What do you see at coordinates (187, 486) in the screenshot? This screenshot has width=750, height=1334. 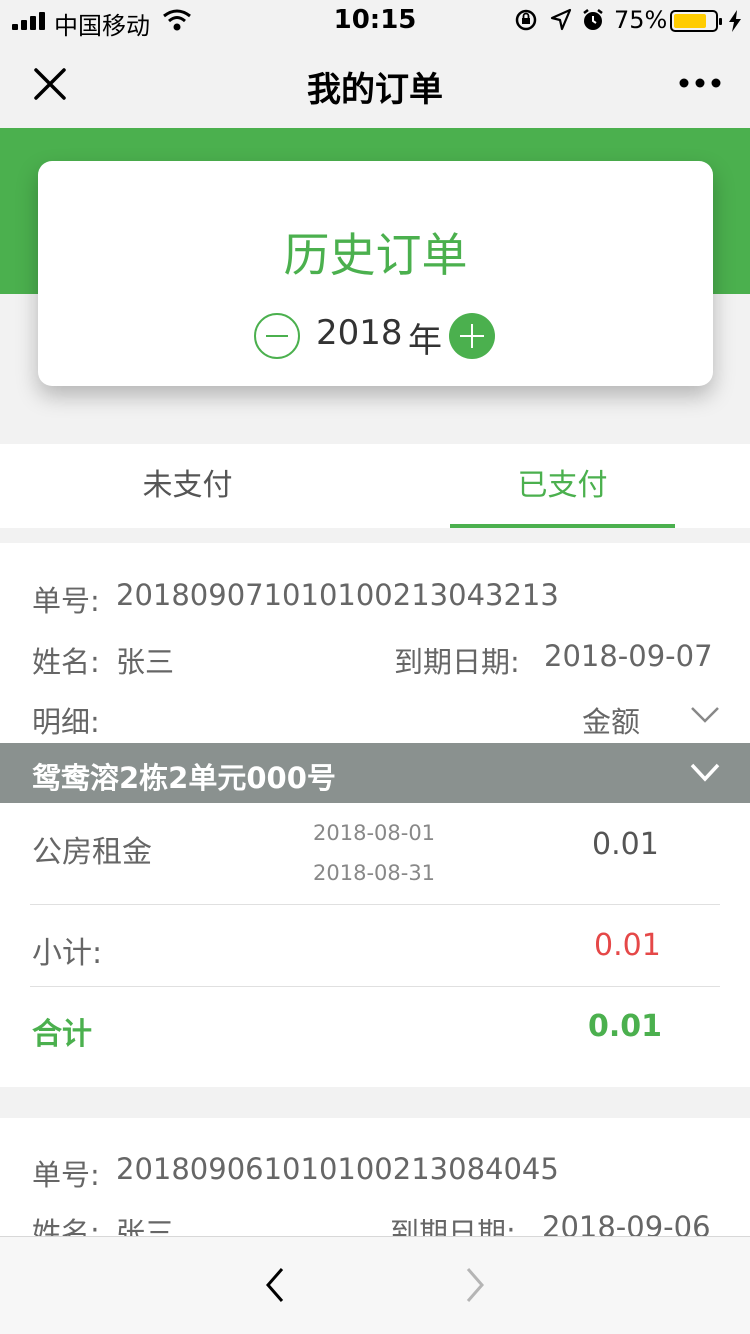 I see `tab-unpaid: 未支付` at bounding box center [187, 486].